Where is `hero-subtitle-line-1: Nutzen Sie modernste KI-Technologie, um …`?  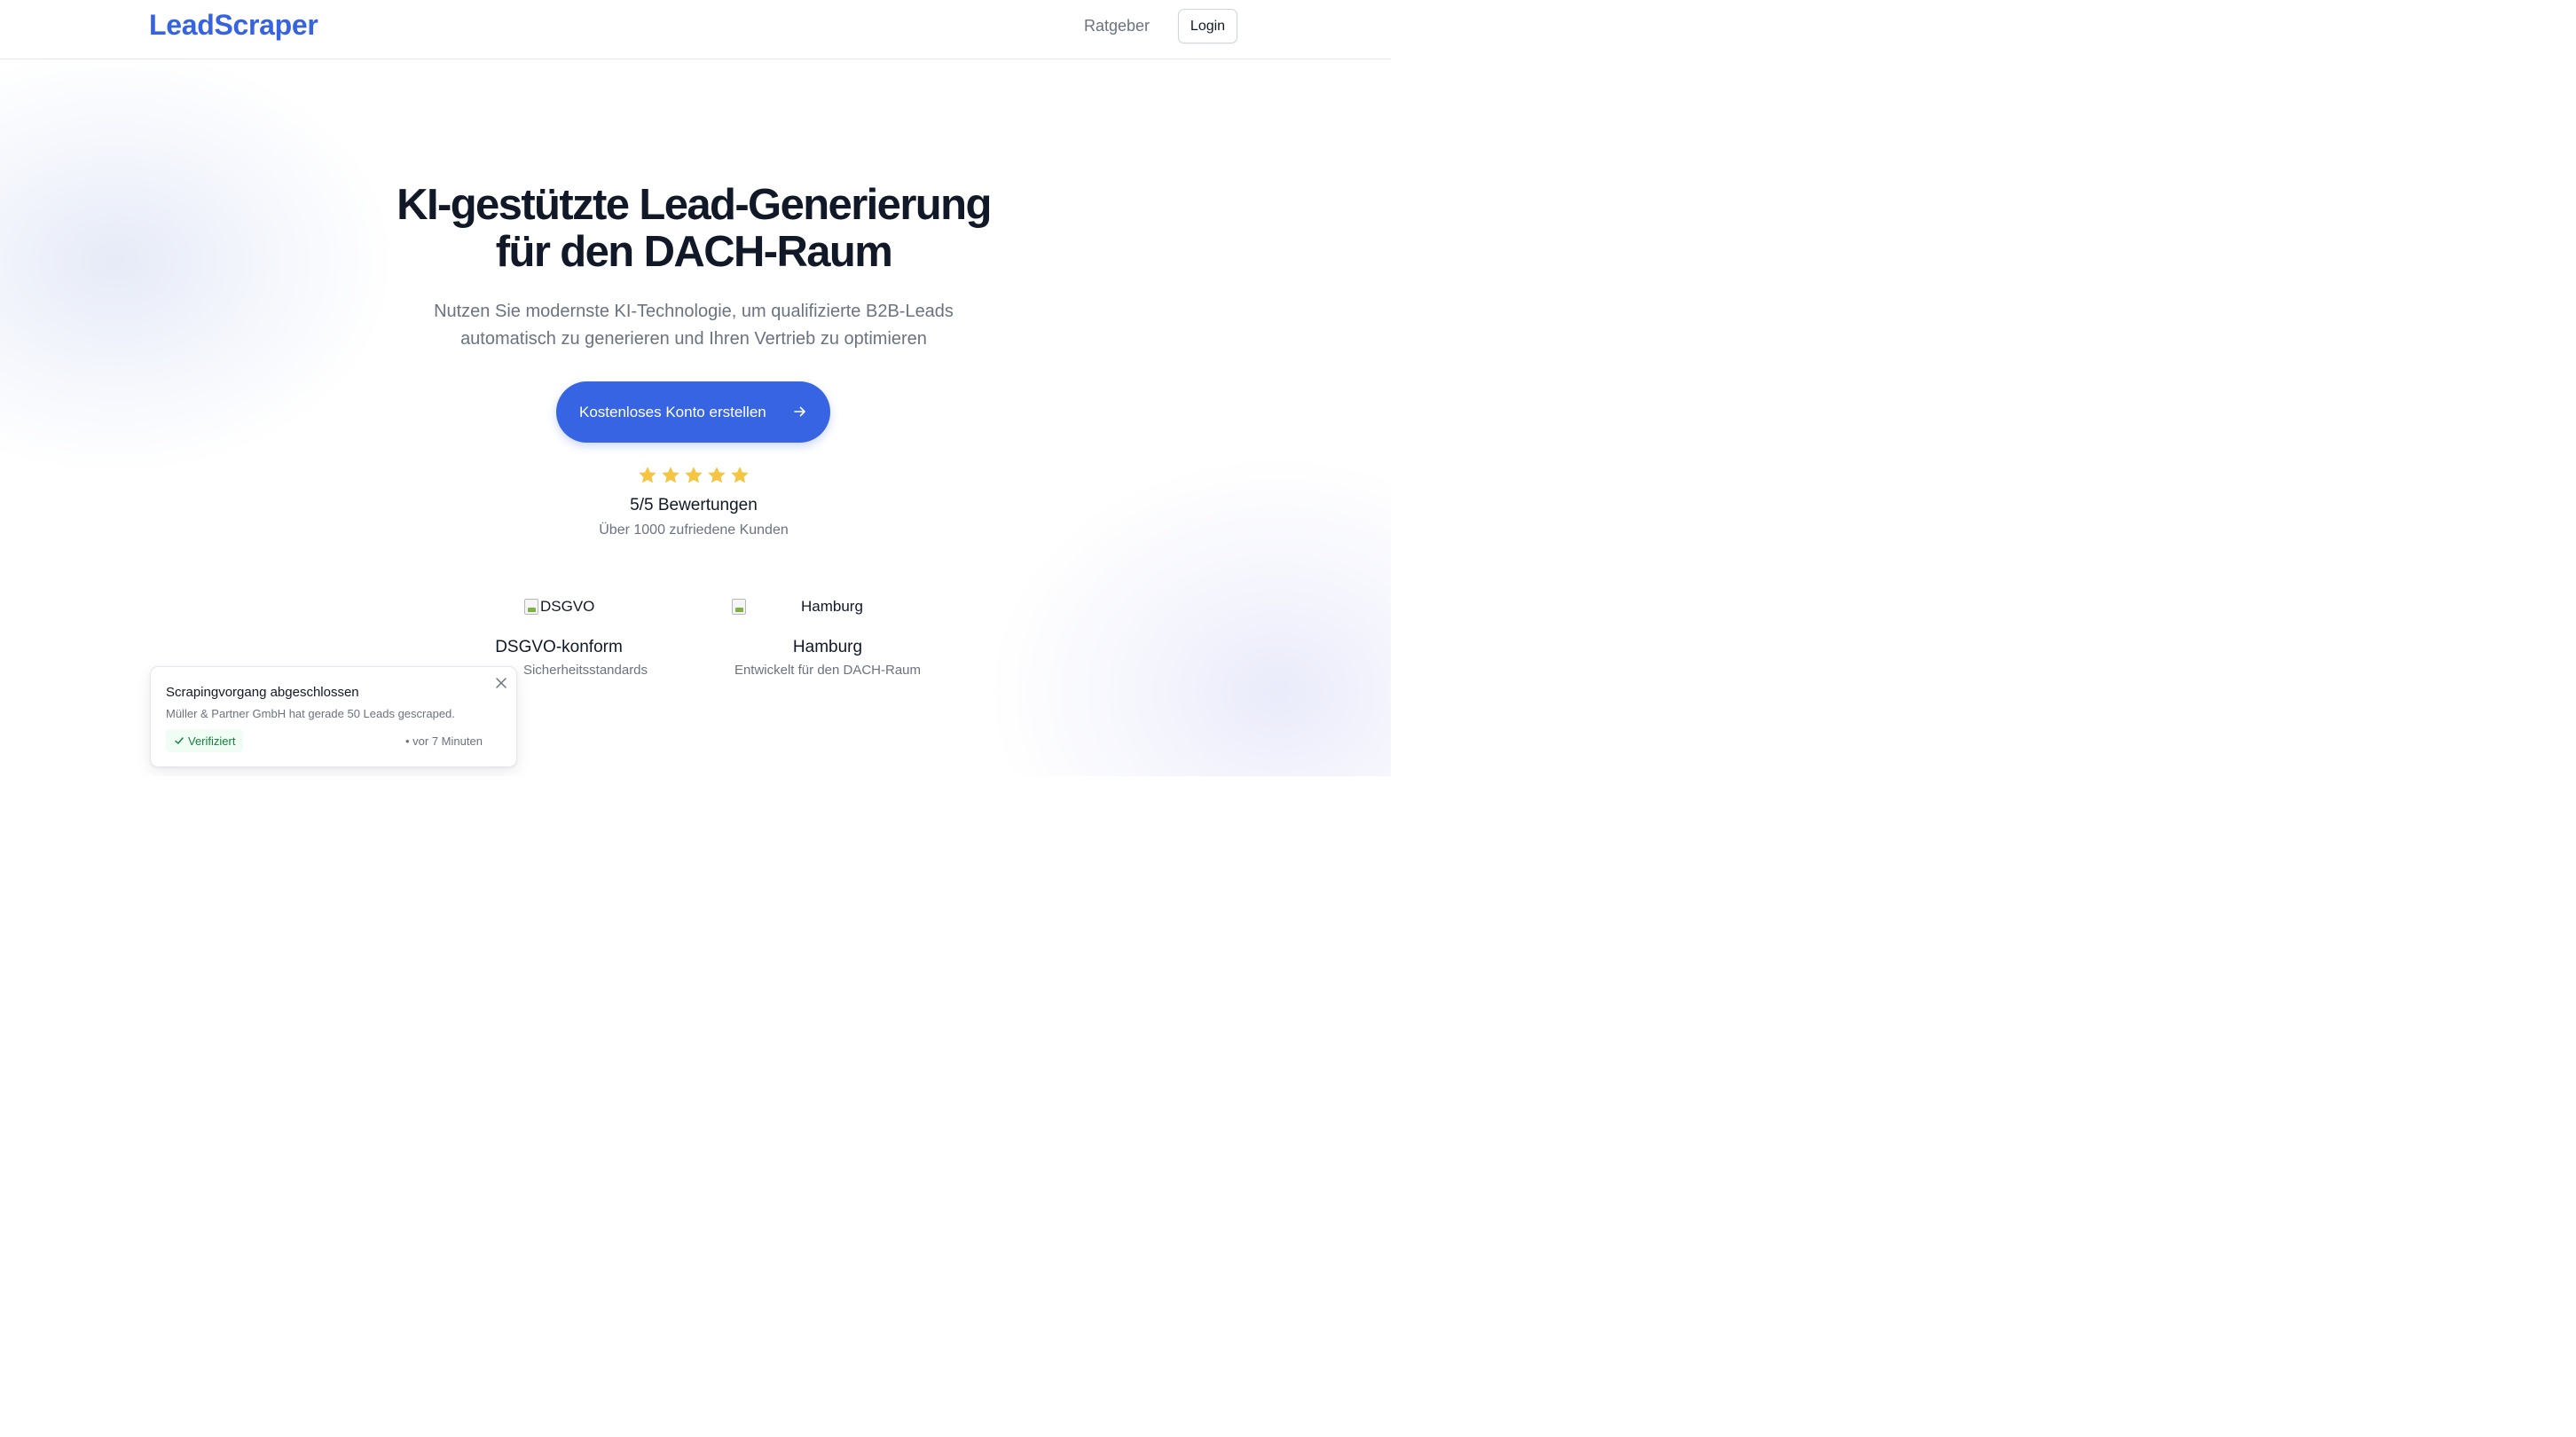 hero-subtitle-line-1: Nutzen Sie modernste KI-Technologie, um … is located at coordinates (694, 311).